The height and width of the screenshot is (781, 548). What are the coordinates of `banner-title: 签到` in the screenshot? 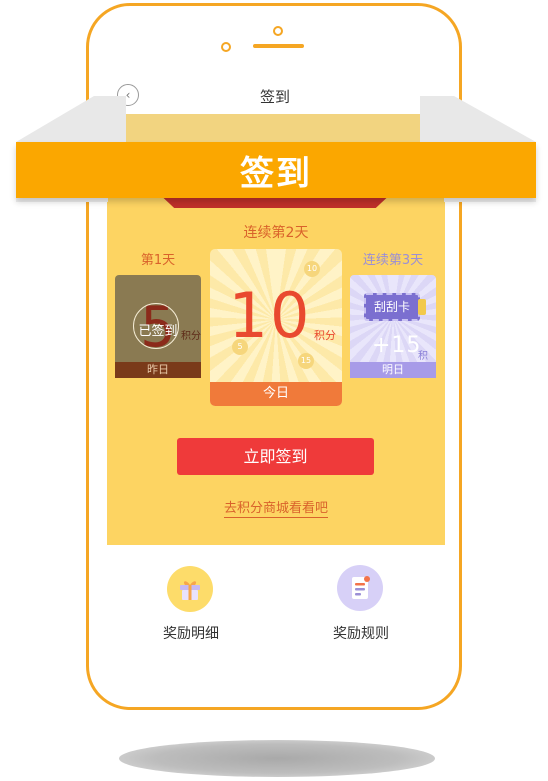 It's located at (276, 173).